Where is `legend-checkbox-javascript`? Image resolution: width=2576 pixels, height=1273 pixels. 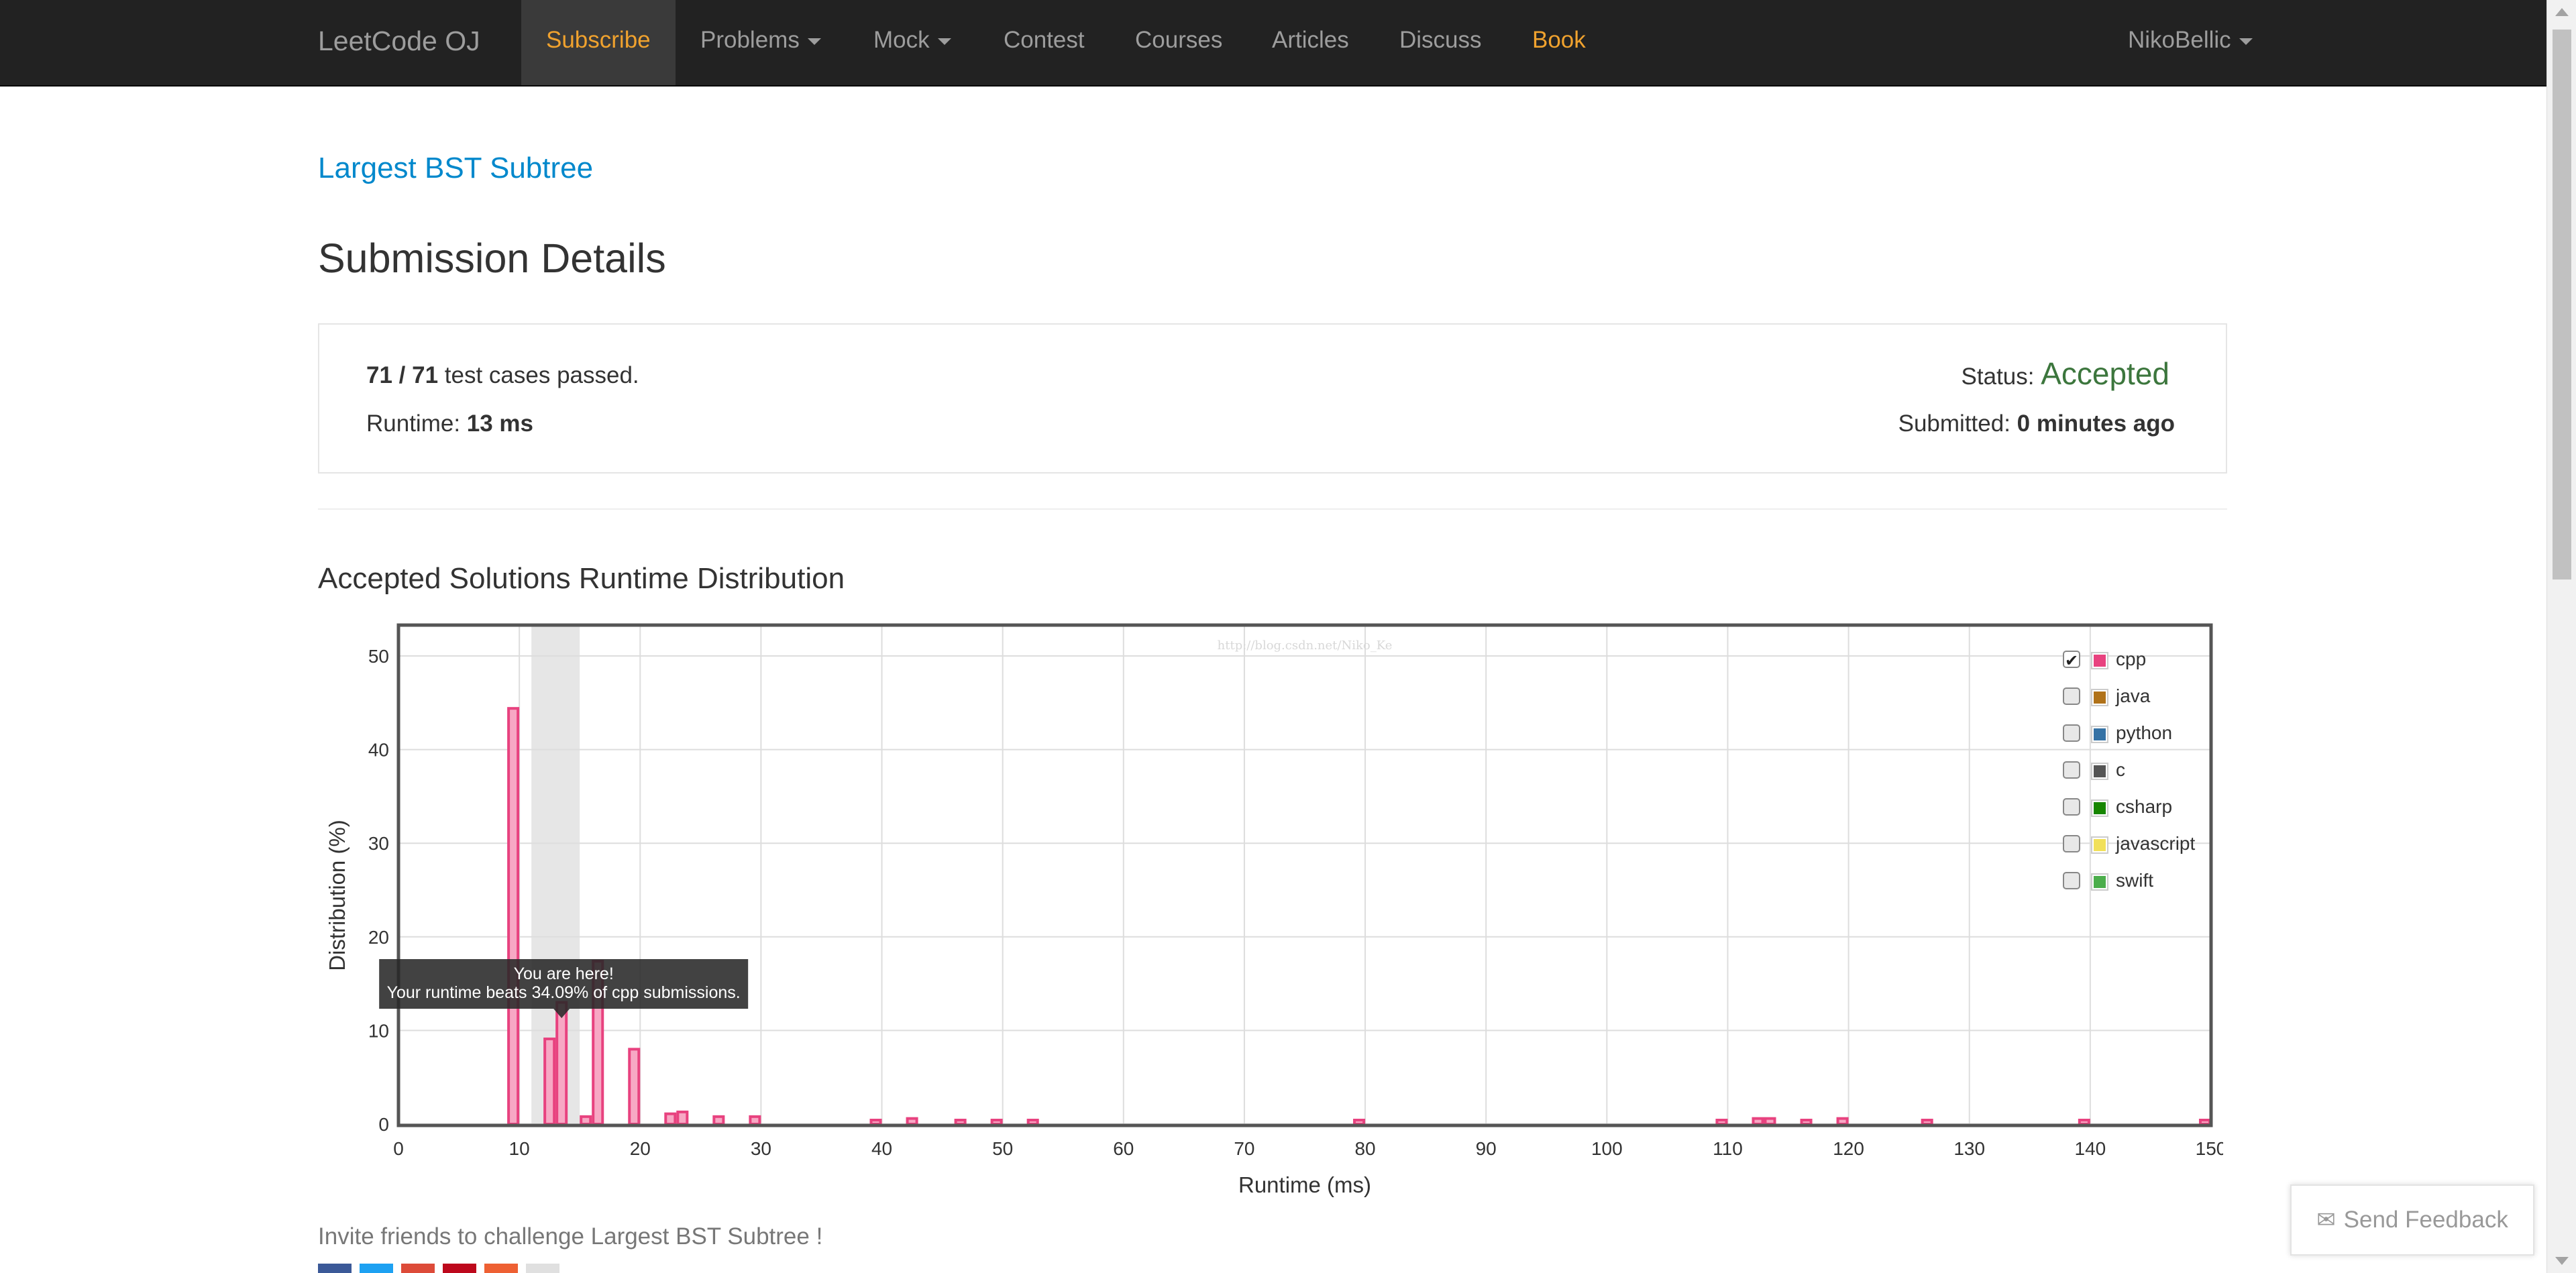
legend-checkbox-javascript is located at coordinates (2071, 843).